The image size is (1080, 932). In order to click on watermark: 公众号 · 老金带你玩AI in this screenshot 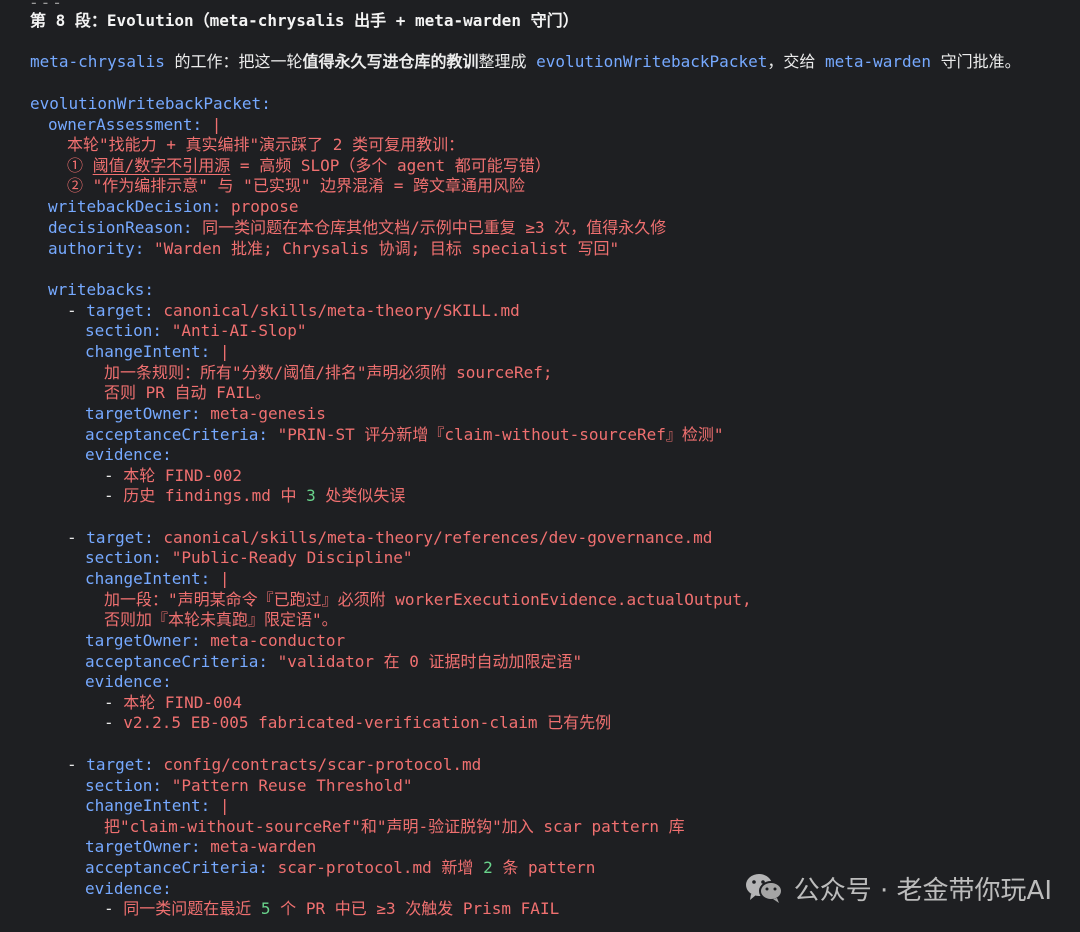, I will do `click(898, 888)`.